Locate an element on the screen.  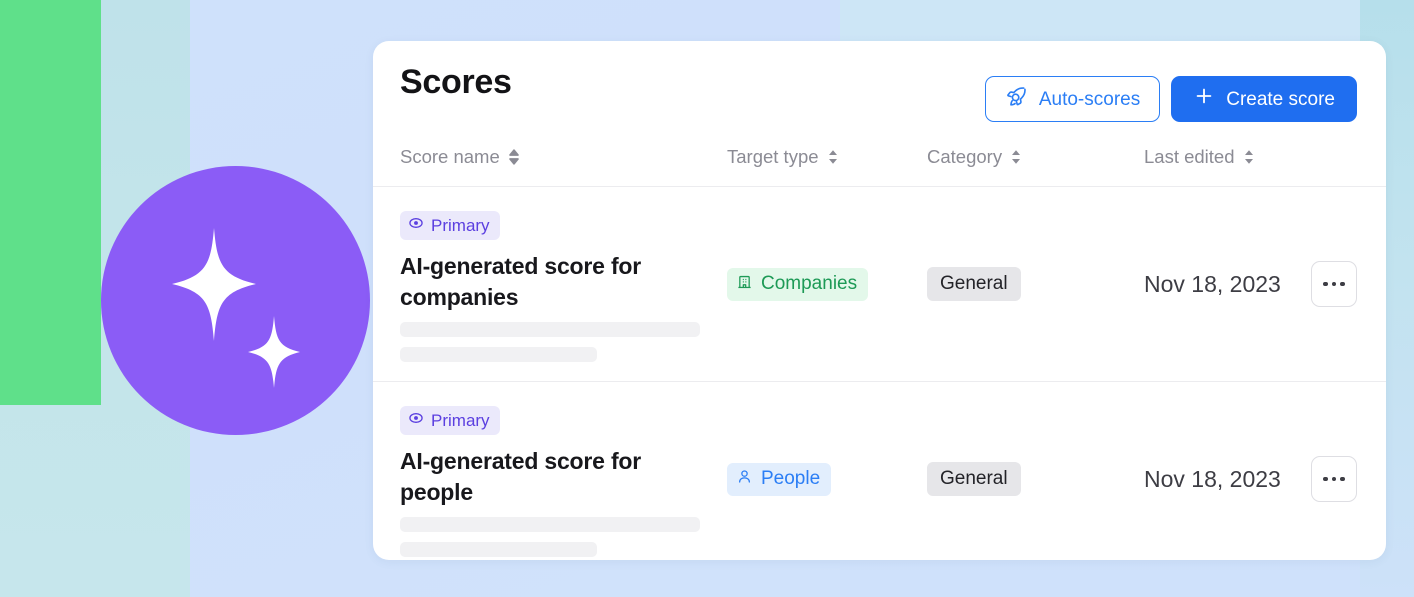
column-header-category: Category is located at coordinates (975, 157).